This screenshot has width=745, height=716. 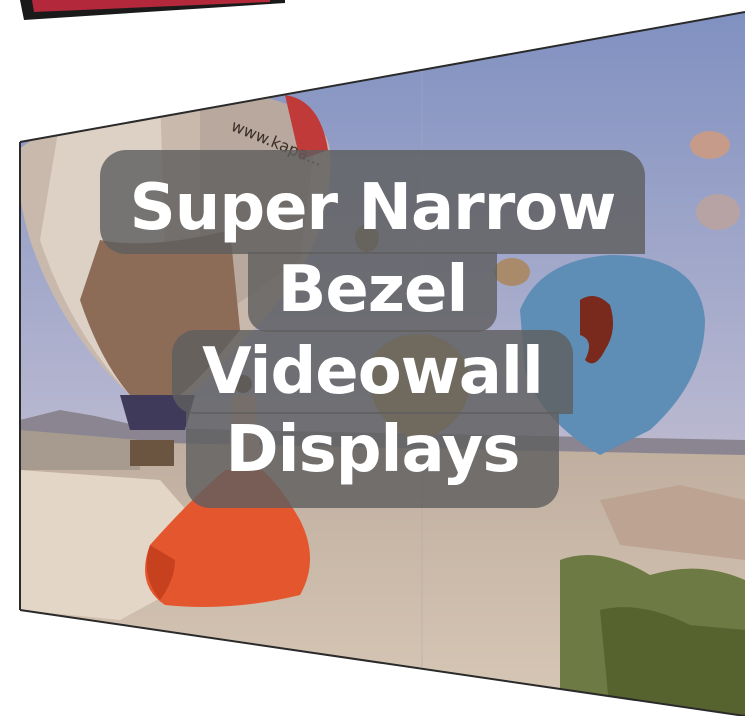 What do you see at coordinates (152, 10) in the screenshot?
I see `top-display-edge` at bounding box center [152, 10].